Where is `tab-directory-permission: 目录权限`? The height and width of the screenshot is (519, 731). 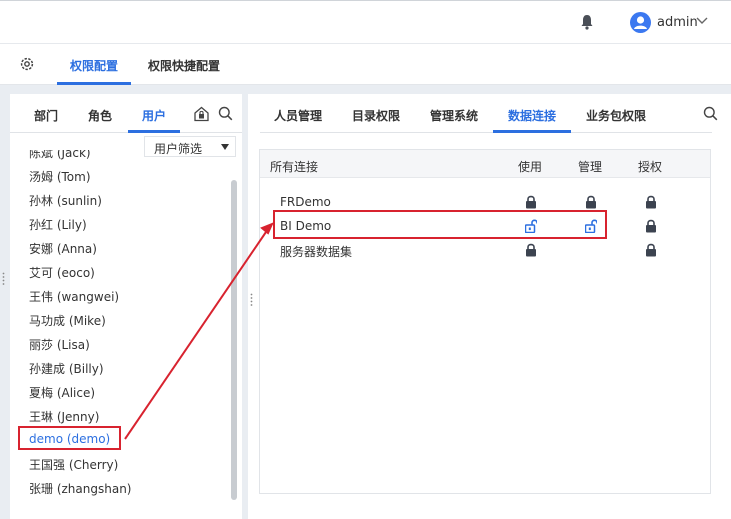 tab-directory-permission: 目录权限 is located at coordinates (376, 115).